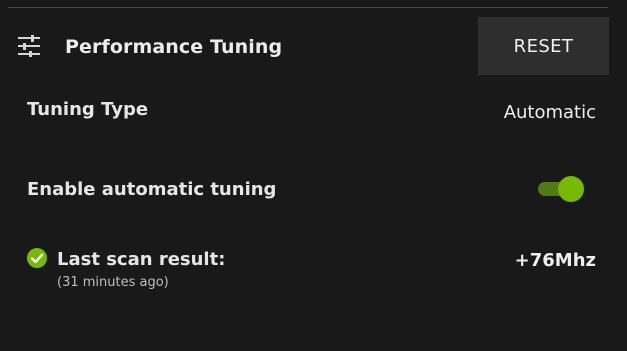  Describe the element at coordinates (571, 189) in the screenshot. I see `toggle-knob` at that location.